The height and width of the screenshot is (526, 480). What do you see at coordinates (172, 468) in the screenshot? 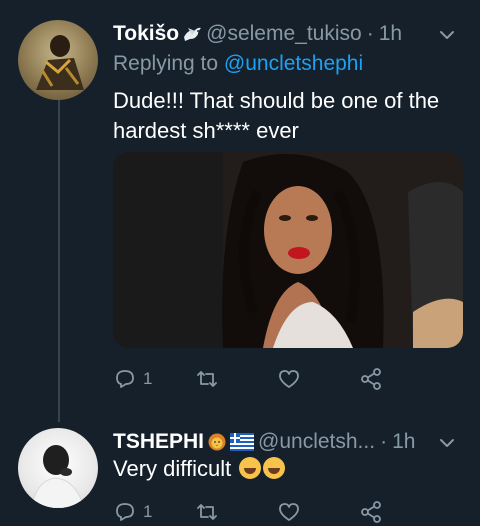
I see `tweet-text-content: Very difficult` at bounding box center [172, 468].